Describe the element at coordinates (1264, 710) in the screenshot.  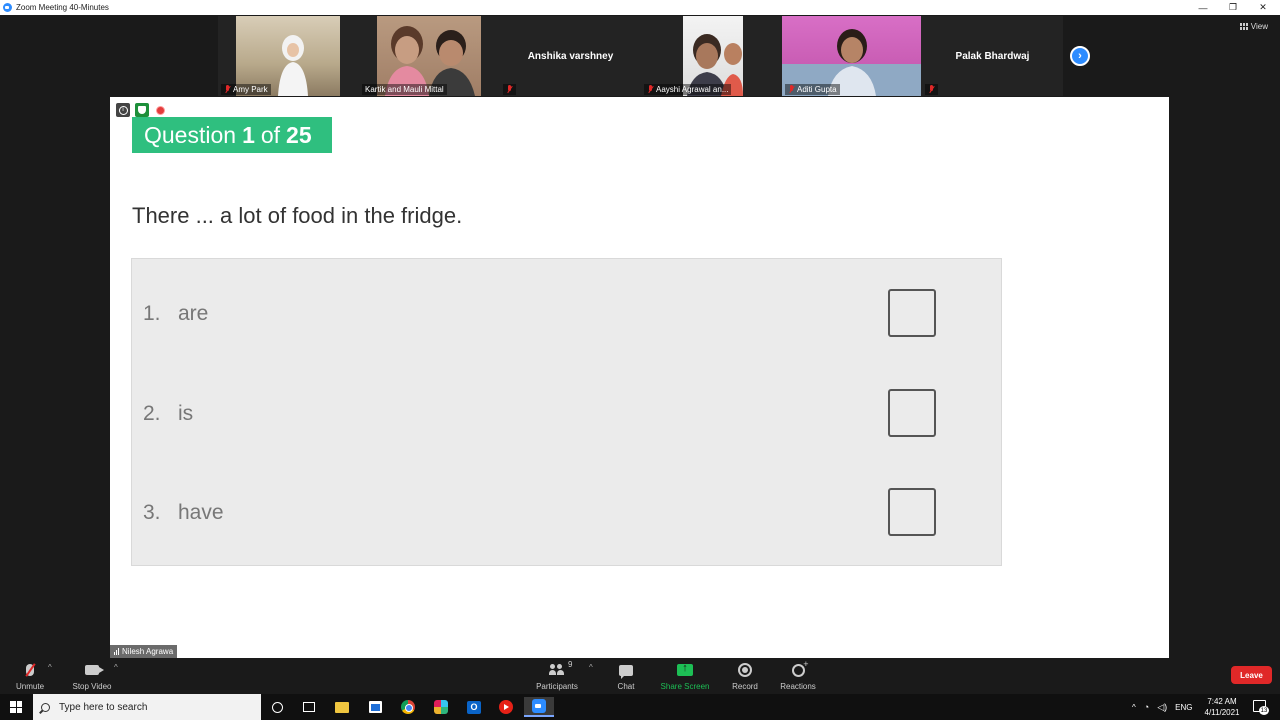
I see `notification-count-badge: 13` at that location.